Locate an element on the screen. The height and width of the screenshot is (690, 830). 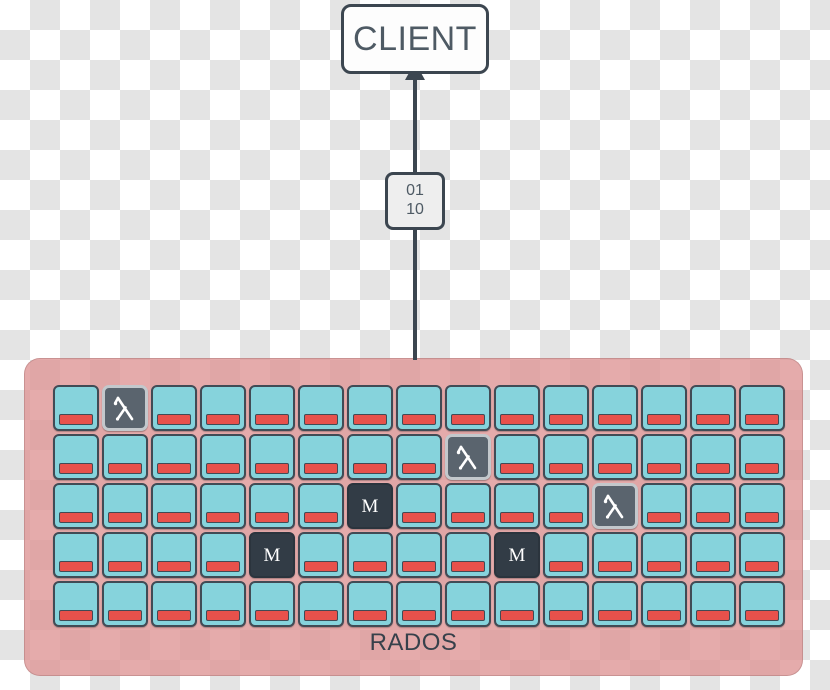
rados-label: RADOS is located at coordinates (413, 642).